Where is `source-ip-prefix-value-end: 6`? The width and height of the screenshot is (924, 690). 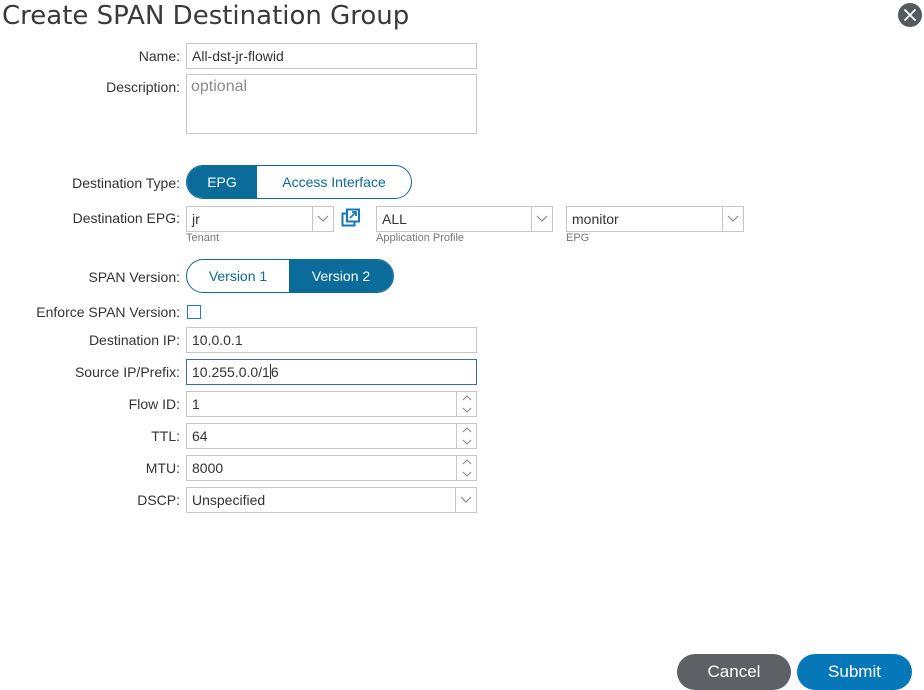
source-ip-prefix-value-end: 6 is located at coordinates (274, 372).